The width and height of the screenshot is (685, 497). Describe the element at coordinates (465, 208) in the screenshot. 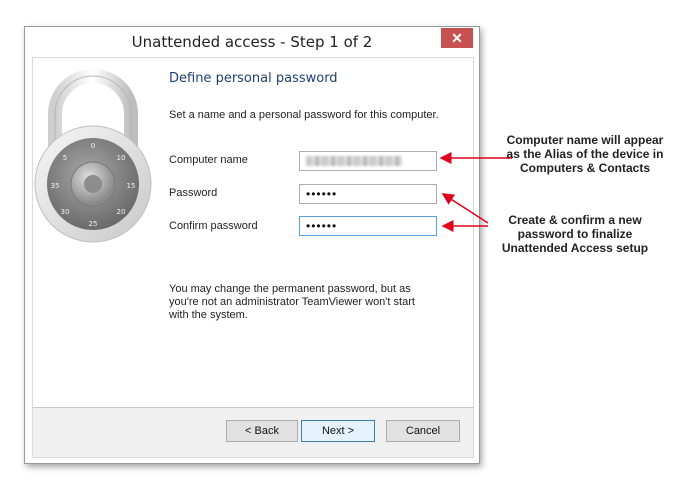

I see `arrow-password` at that location.